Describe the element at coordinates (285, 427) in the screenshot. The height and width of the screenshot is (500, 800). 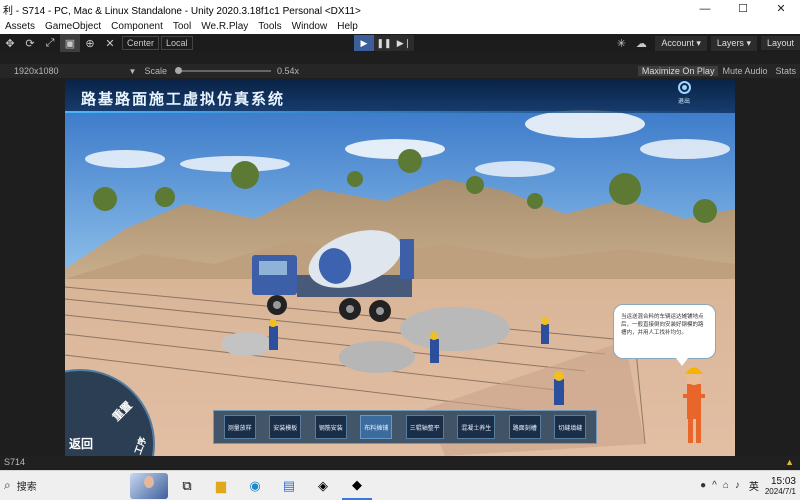
I see `step-button-formwork: 安装模板` at that location.